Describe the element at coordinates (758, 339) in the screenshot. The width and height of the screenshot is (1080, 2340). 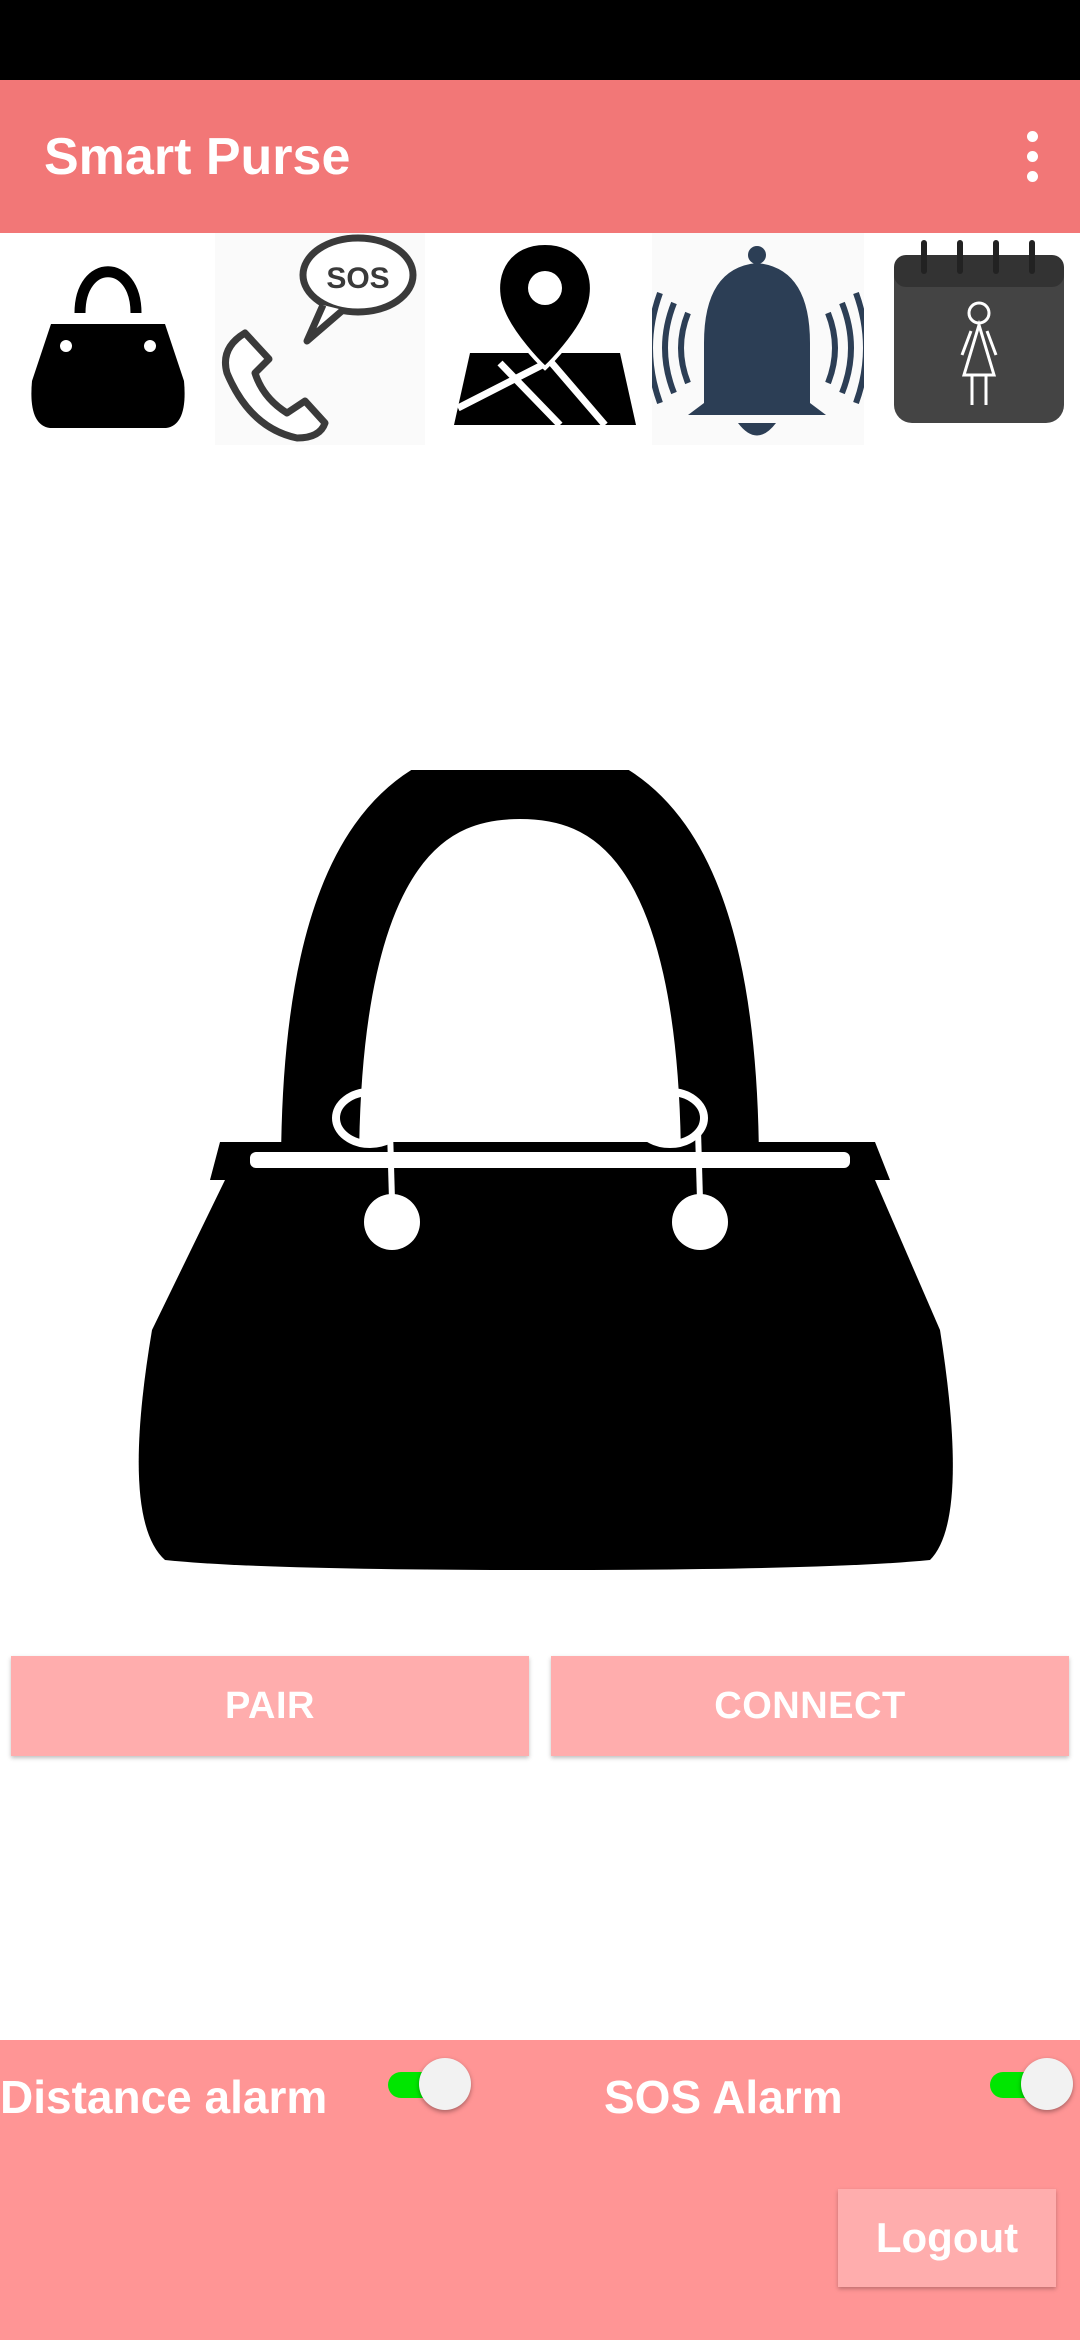
I see `ringing-bell-icon` at that location.